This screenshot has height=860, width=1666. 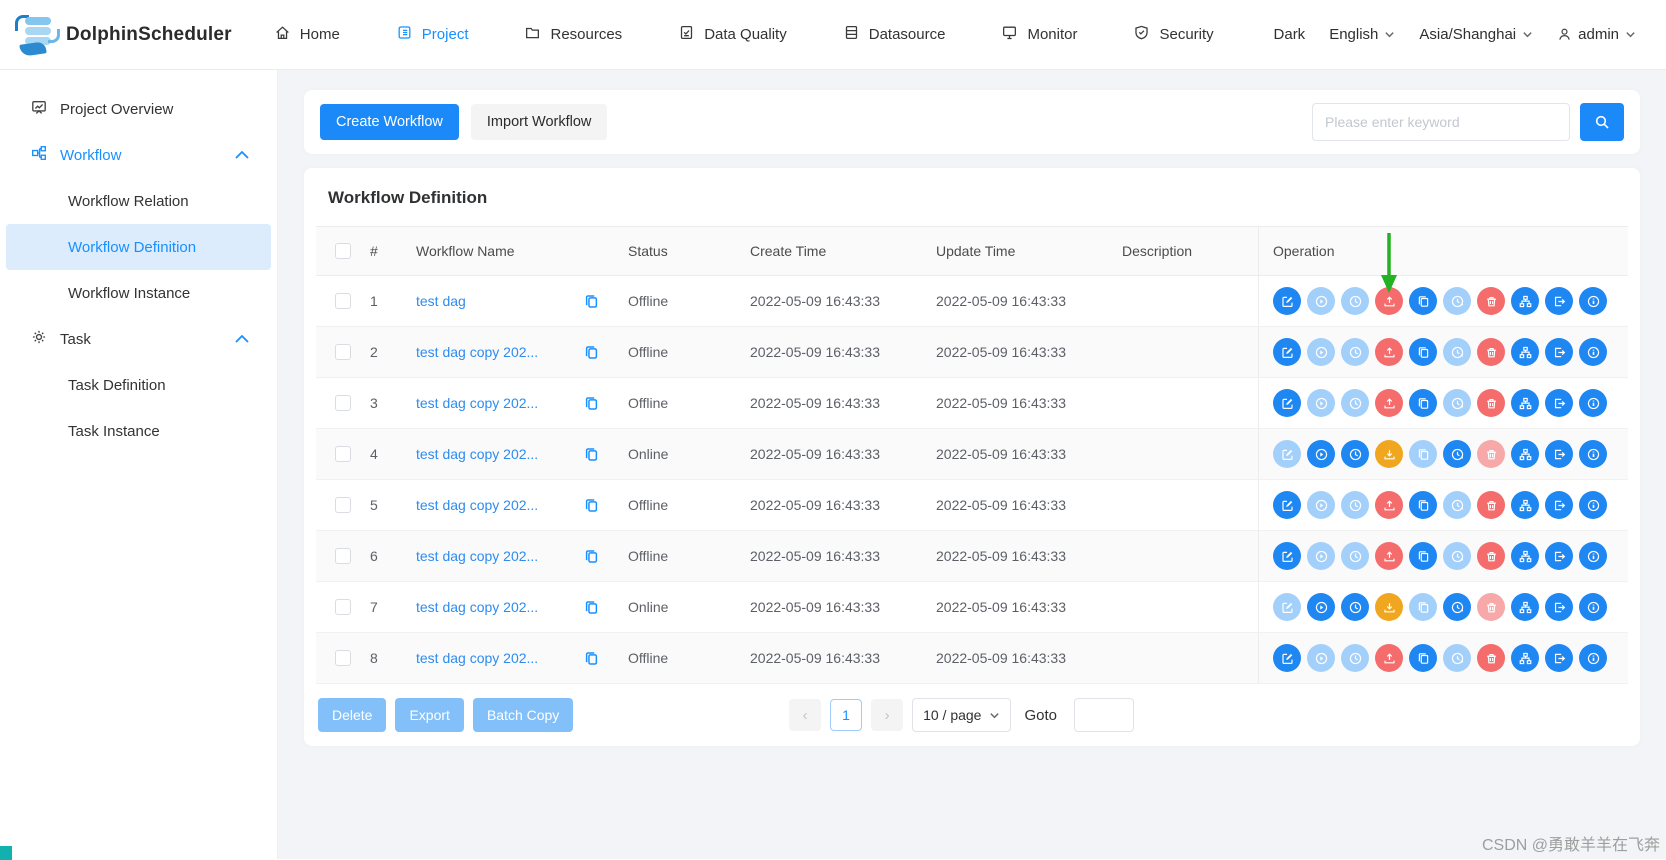 I want to click on nav-item-security: Security, so click(x=1173, y=34).